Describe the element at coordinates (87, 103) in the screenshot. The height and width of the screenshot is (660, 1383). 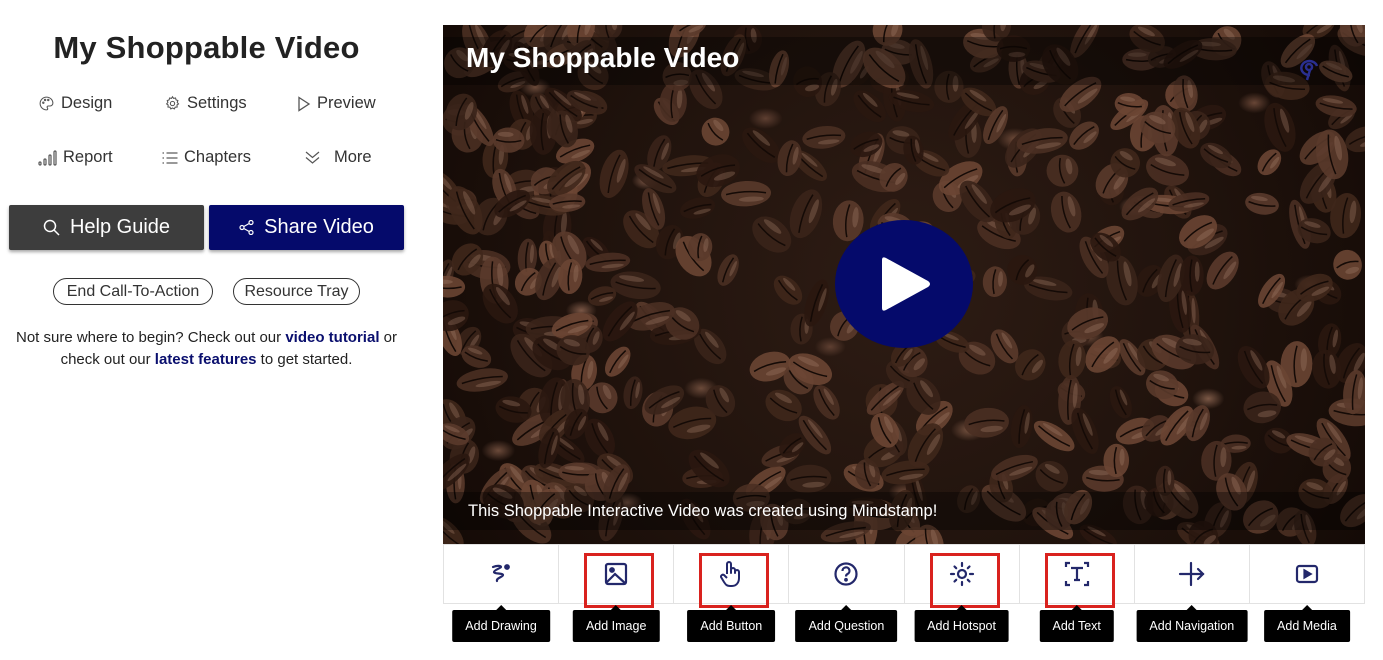
I see `nav-design-label: Design` at that location.